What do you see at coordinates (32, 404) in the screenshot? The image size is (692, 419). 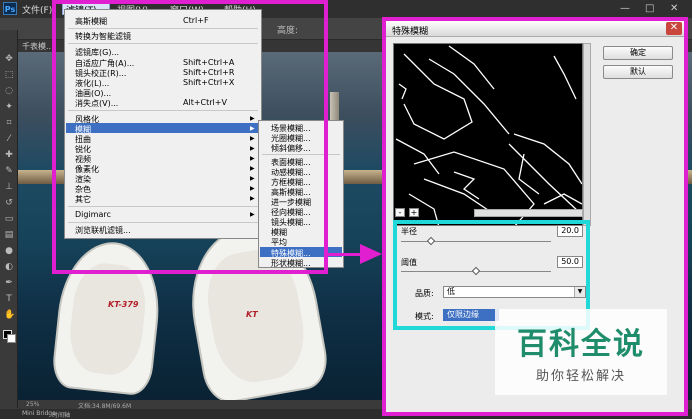 I see `zoom-level: 25%` at bounding box center [32, 404].